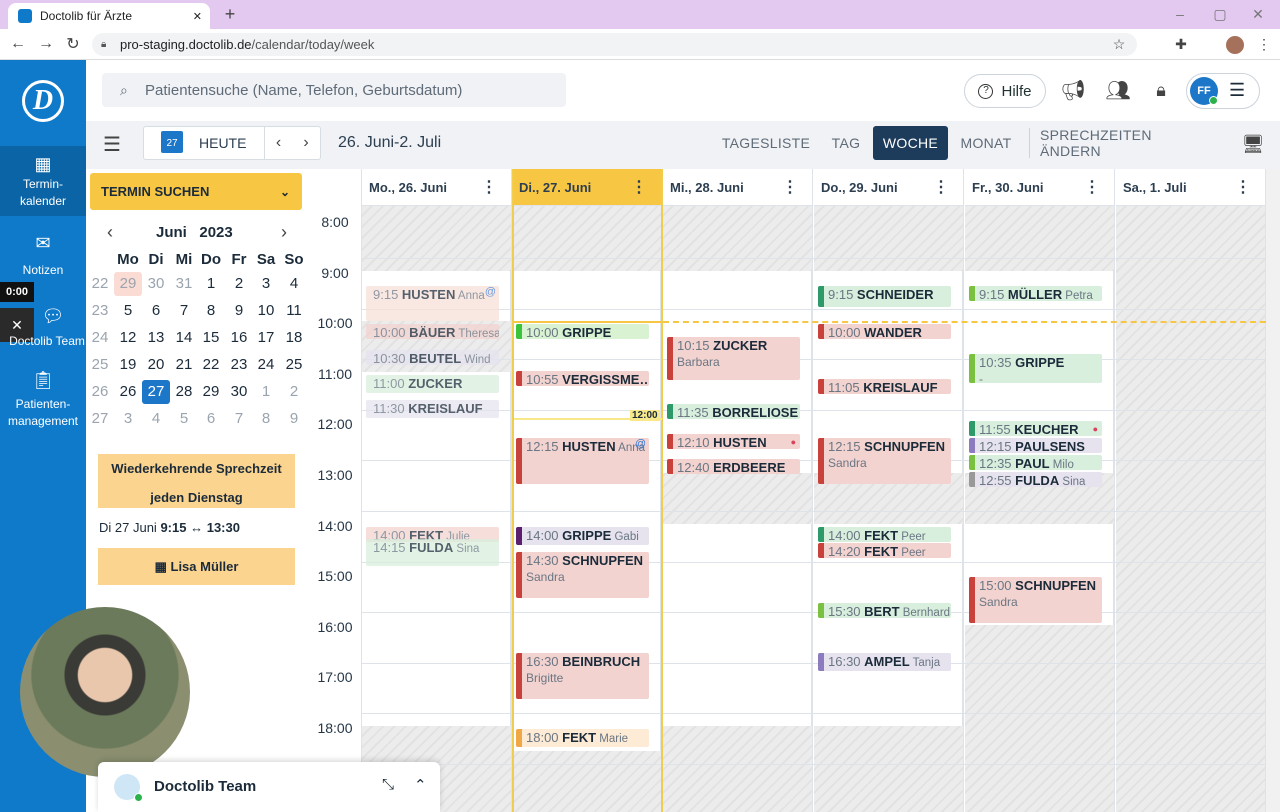 The height and width of the screenshot is (812, 1280). What do you see at coordinates (986, 143) in the screenshot?
I see `view-monat: MONAT` at bounding box center [986, 143].